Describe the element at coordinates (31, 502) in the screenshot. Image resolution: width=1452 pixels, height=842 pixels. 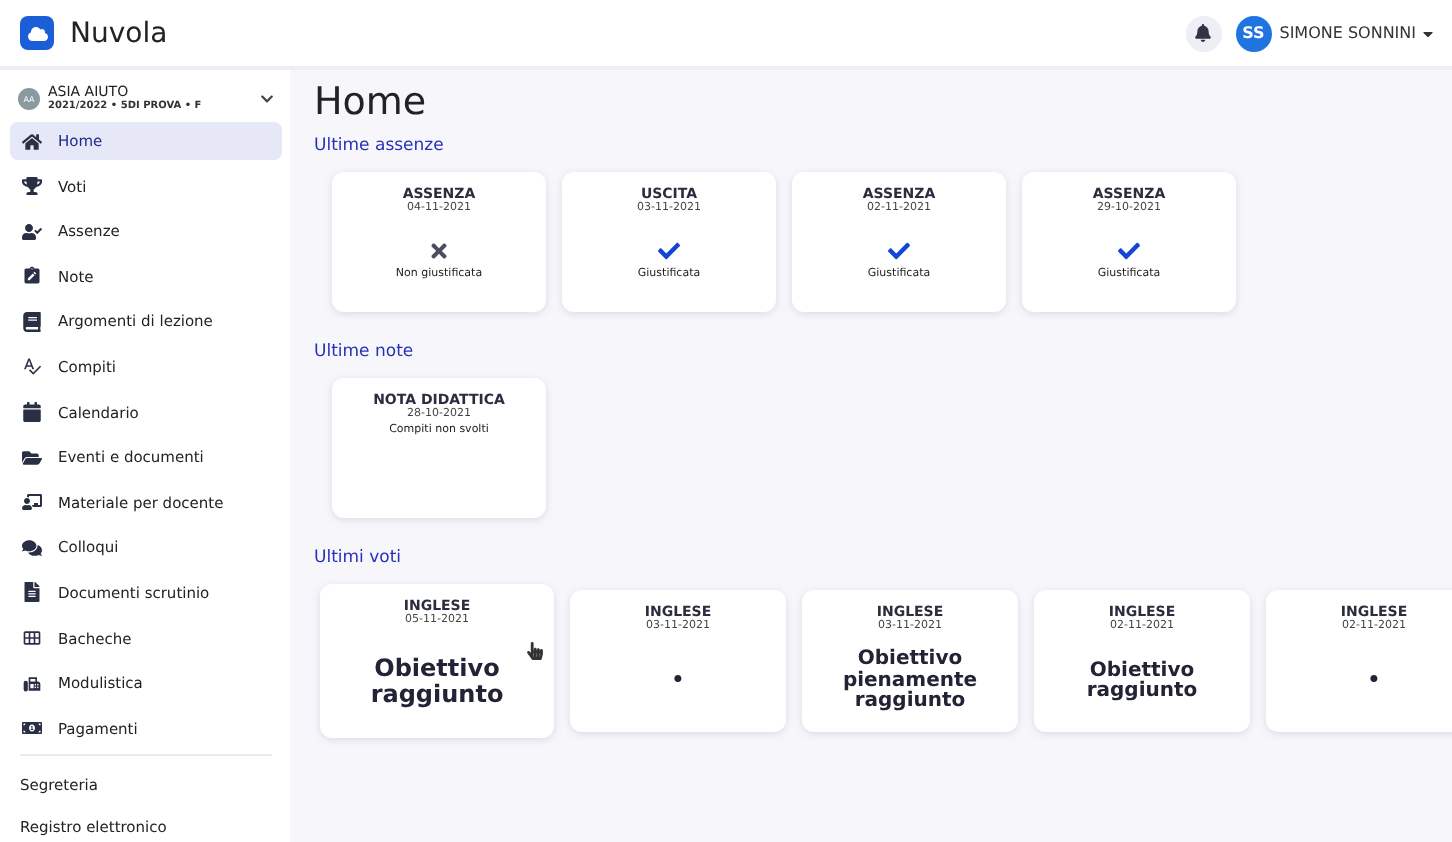
I see `teacher-board-icon` at that location.